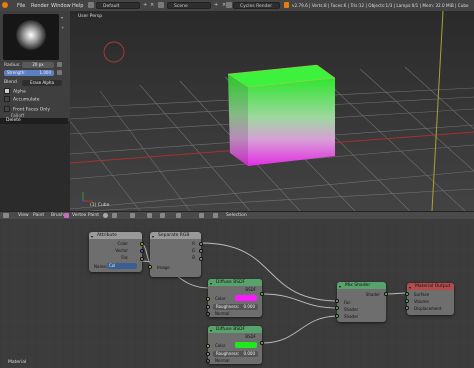 The image size is (474, 368). What do you see at coordinates (26, 100) in the screenshot?
I see `accumulate-label: Accumulate` at bounding box center [26, 100].